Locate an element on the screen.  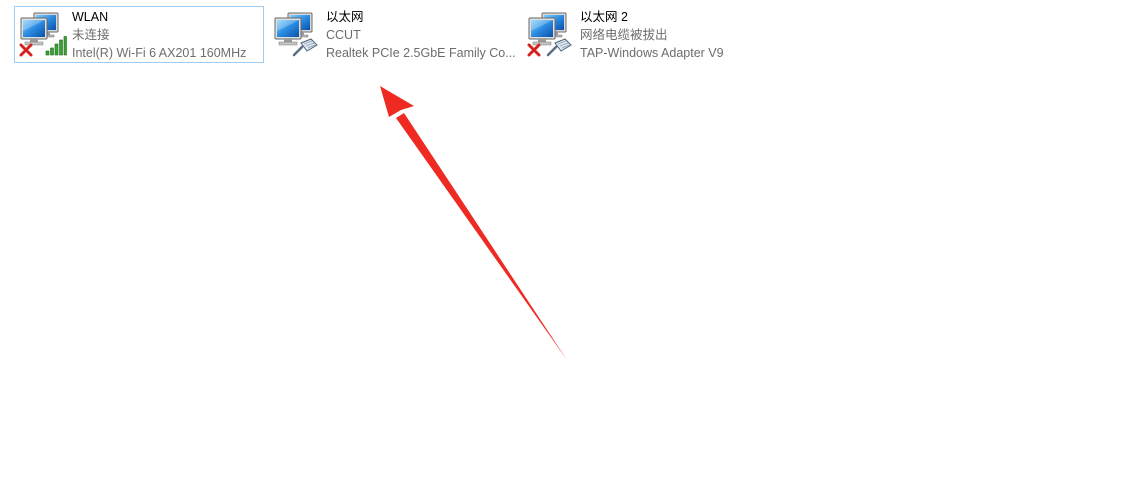
adapter-wlan: WLAN 未连接 Intel(R) Wi-Fi 6 AX201 160MHz is located at coordinates (139, 34).